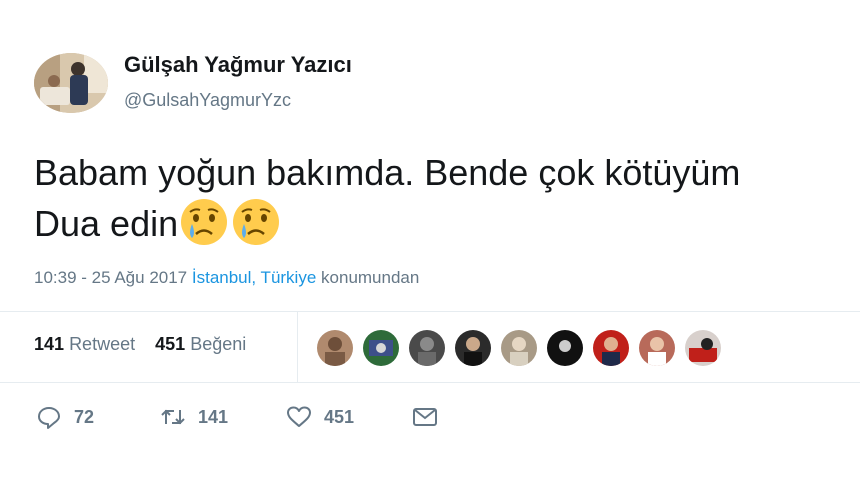  Describe the element at coordinates (447, 222) in the screenshot. I see `tweet-line-2: Dua edin` at that location.